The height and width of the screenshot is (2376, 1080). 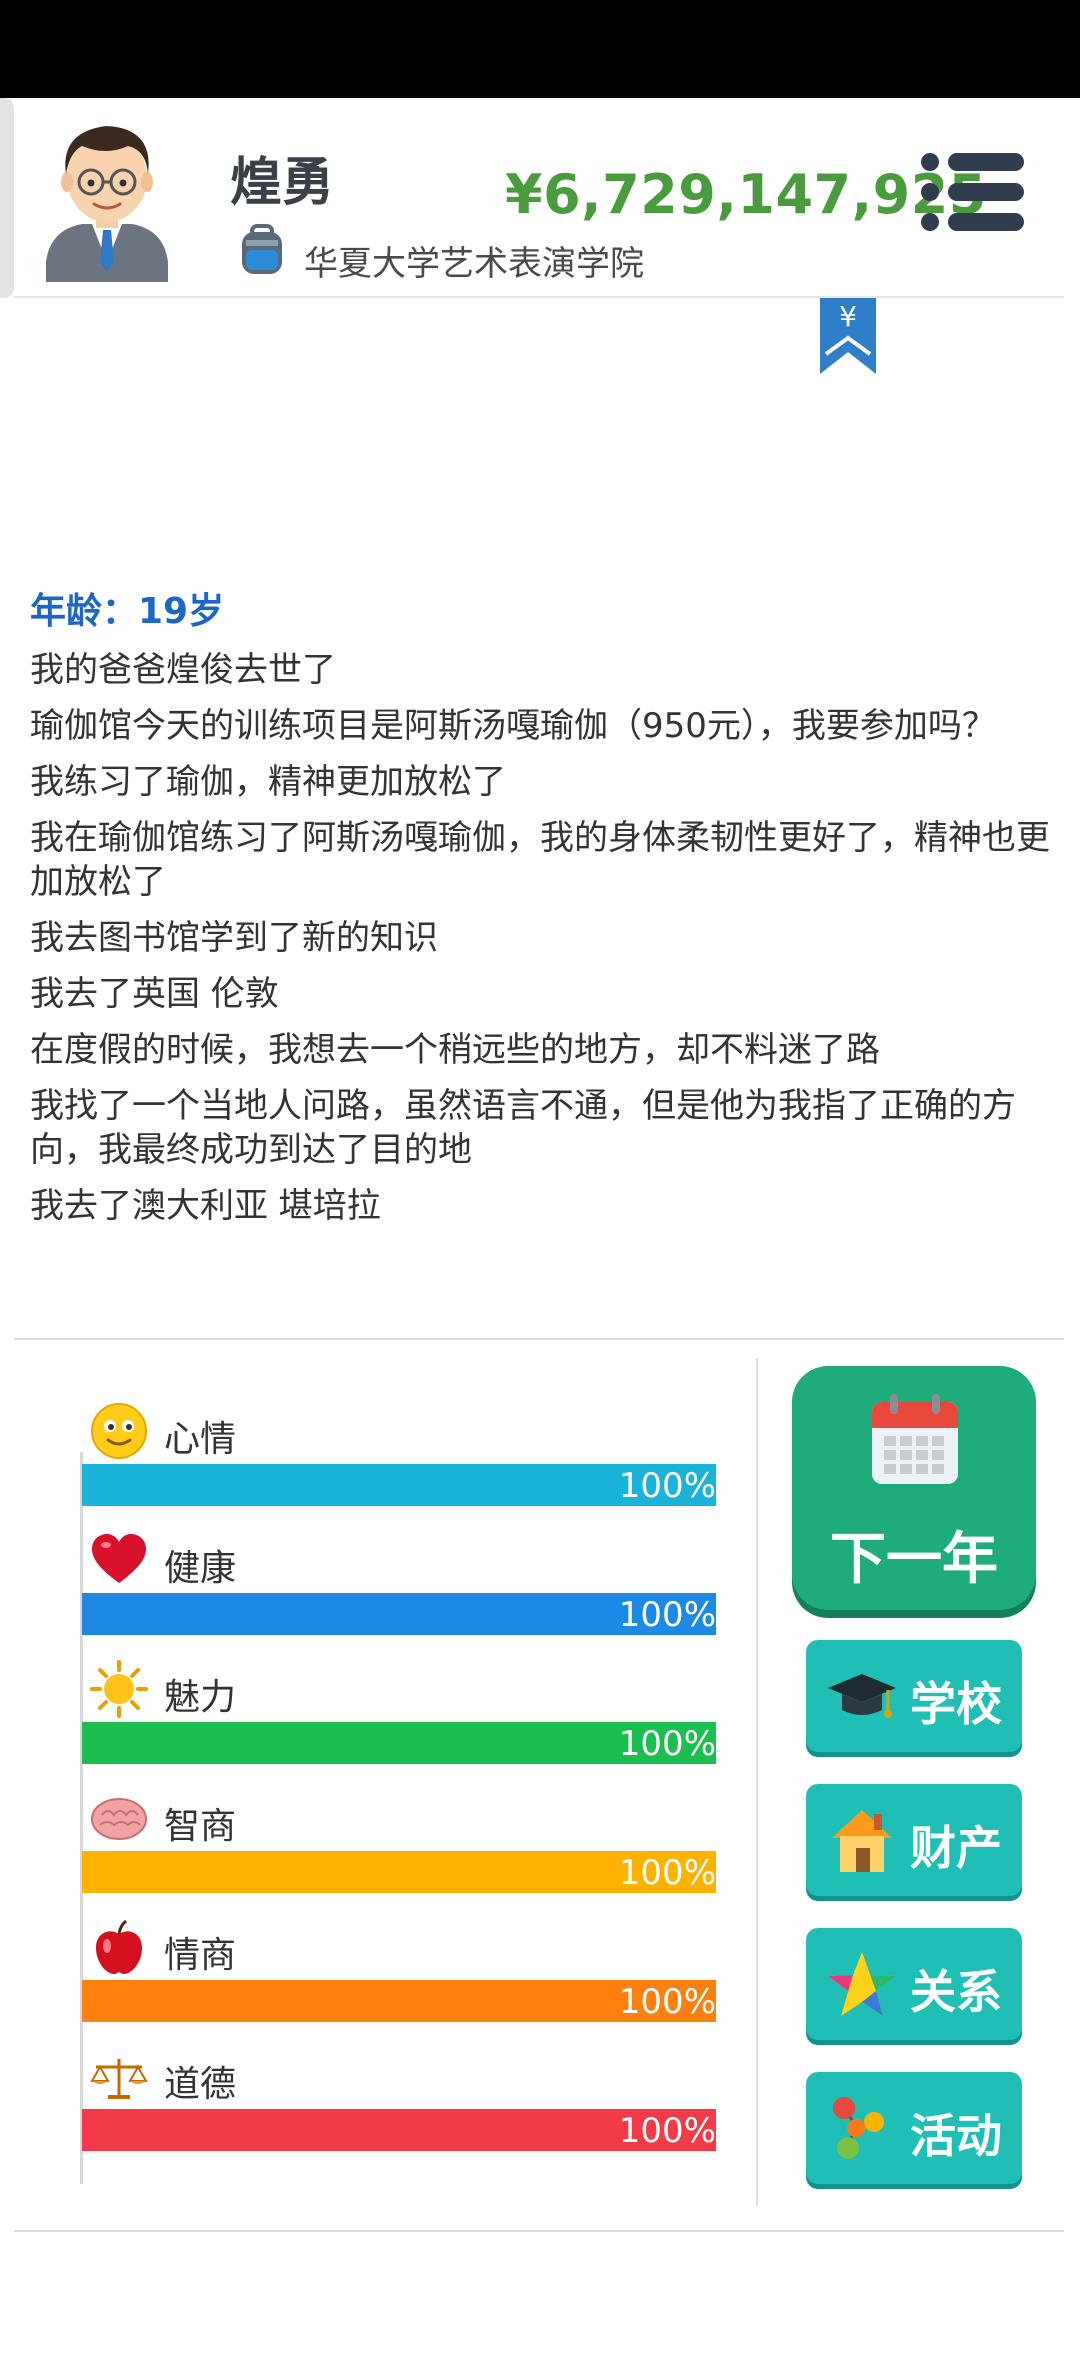 What do you see at coordinates (200, 1568) in the screenshot?
I see `stat-label: 健康` at bounding box center [200, 1568].